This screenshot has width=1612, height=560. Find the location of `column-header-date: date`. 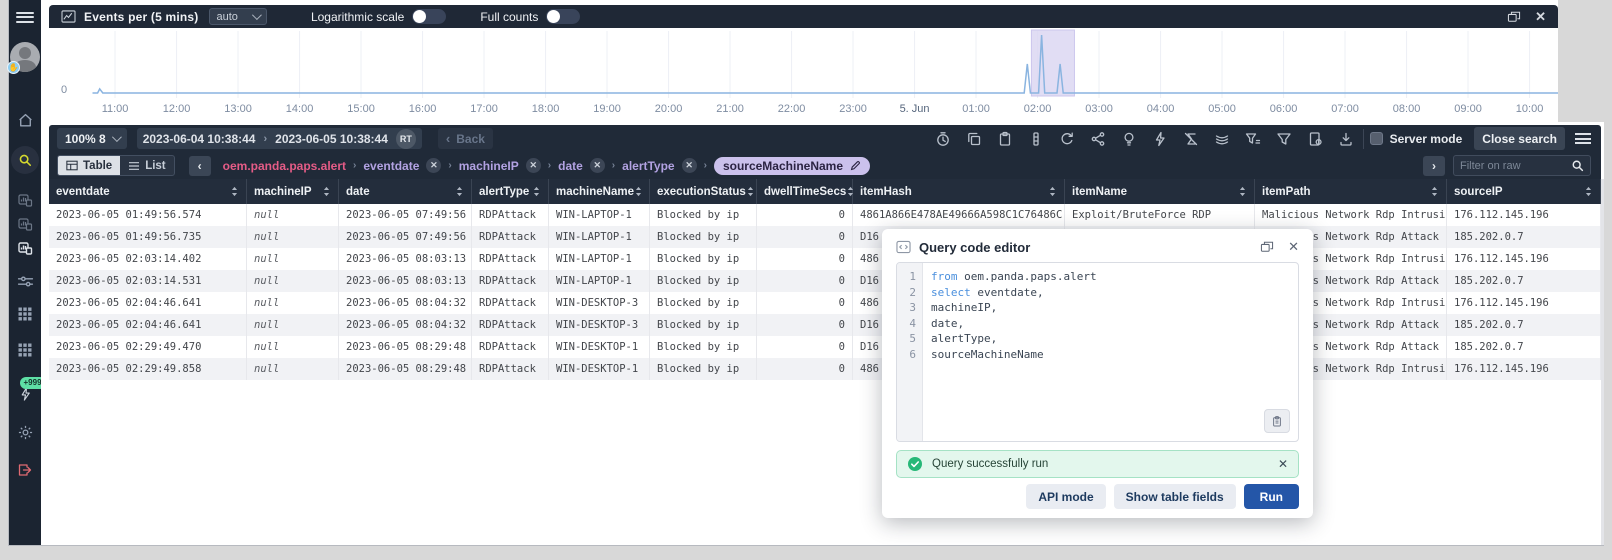

column-header-date: date is located at coordinates (405, 191).